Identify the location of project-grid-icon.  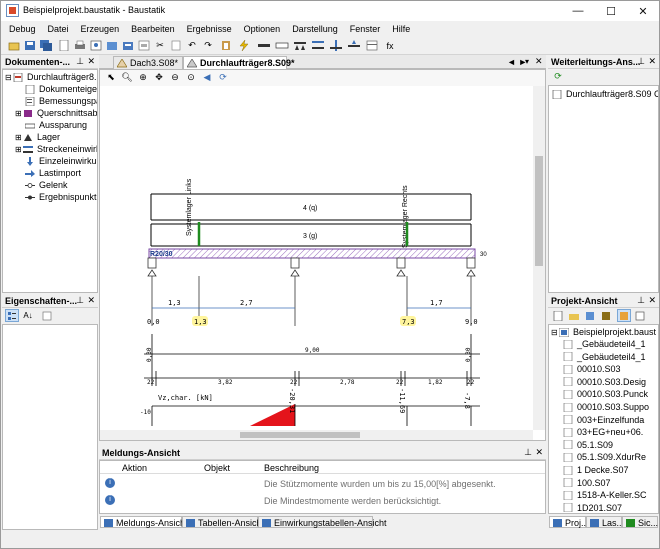
(640, 315).